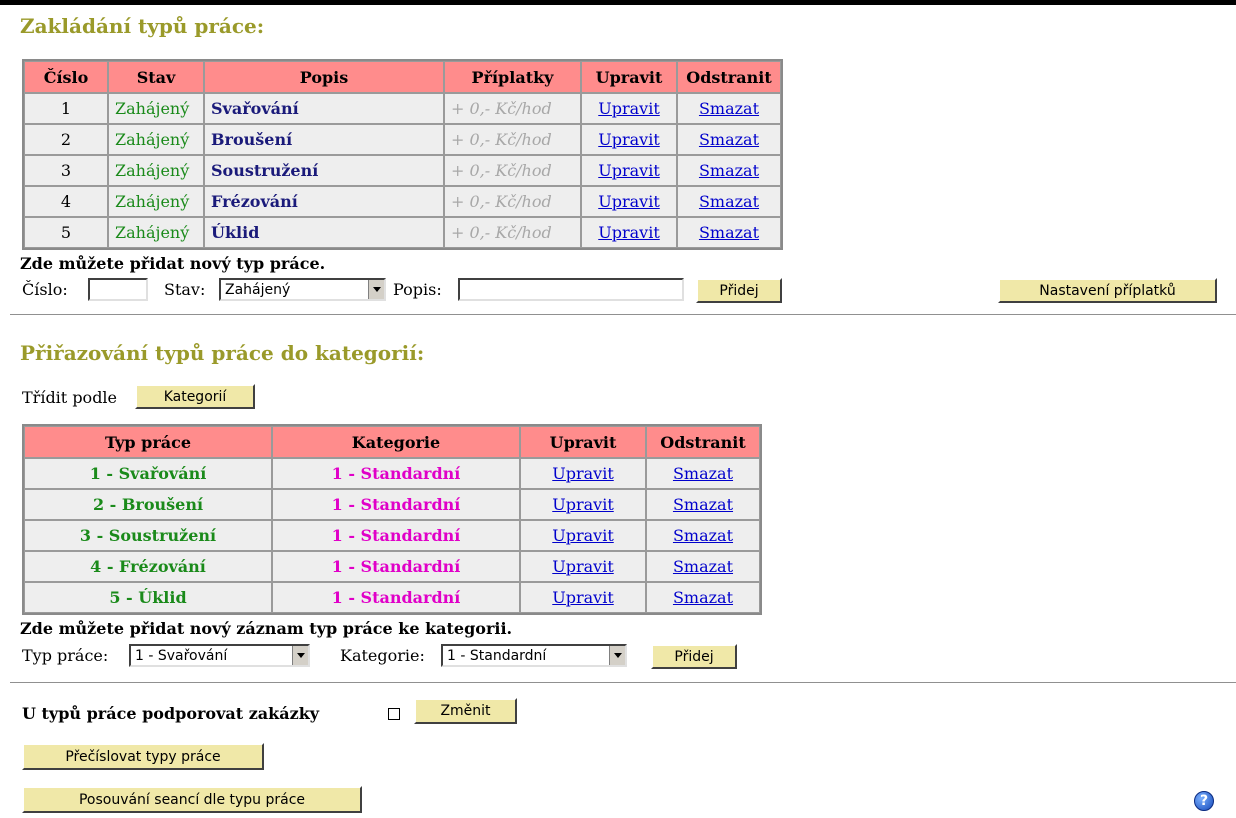 The image size is (1236, 818). What do you see at coordinates (382, 655) in the screenshot?
I see `category-label: Kategorie:` at bounding box center [382, 655].